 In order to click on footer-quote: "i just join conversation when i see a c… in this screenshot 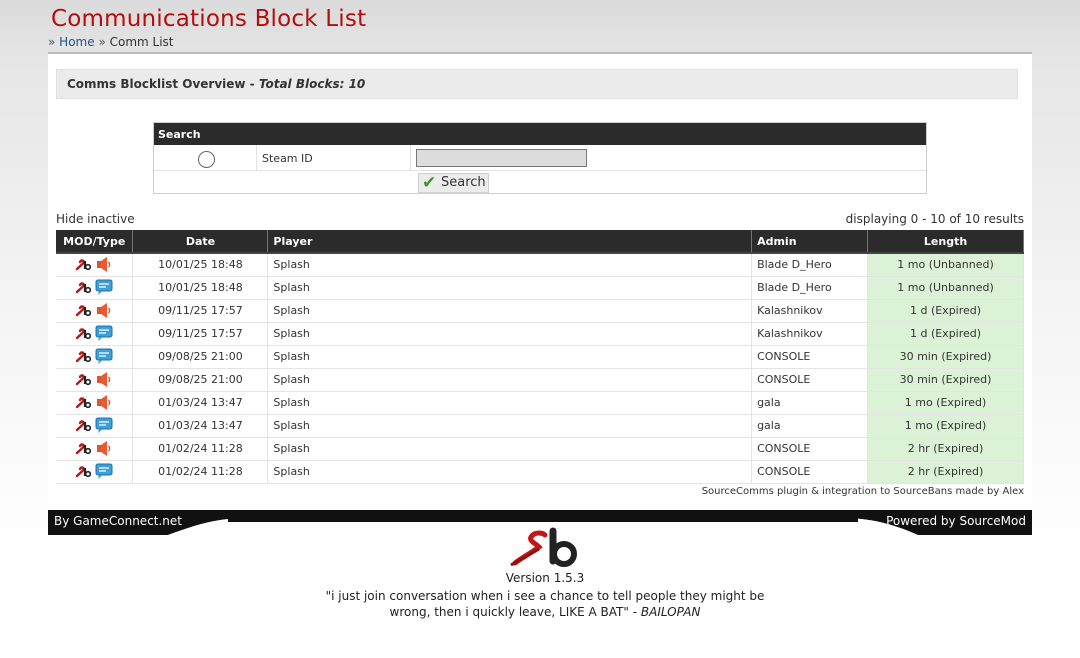, I will do `click(545, 604)`.